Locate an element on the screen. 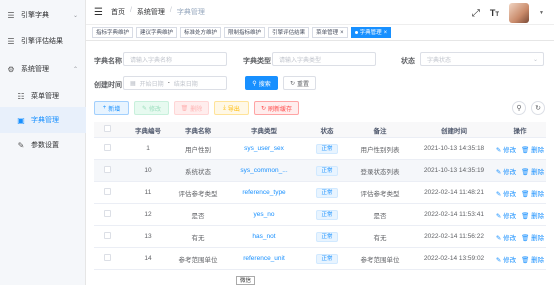 The height and width of the screenshot is (285, 554). refresh-cache-button: ↻ 刷新缓存 is located at coordinates (276, 108).